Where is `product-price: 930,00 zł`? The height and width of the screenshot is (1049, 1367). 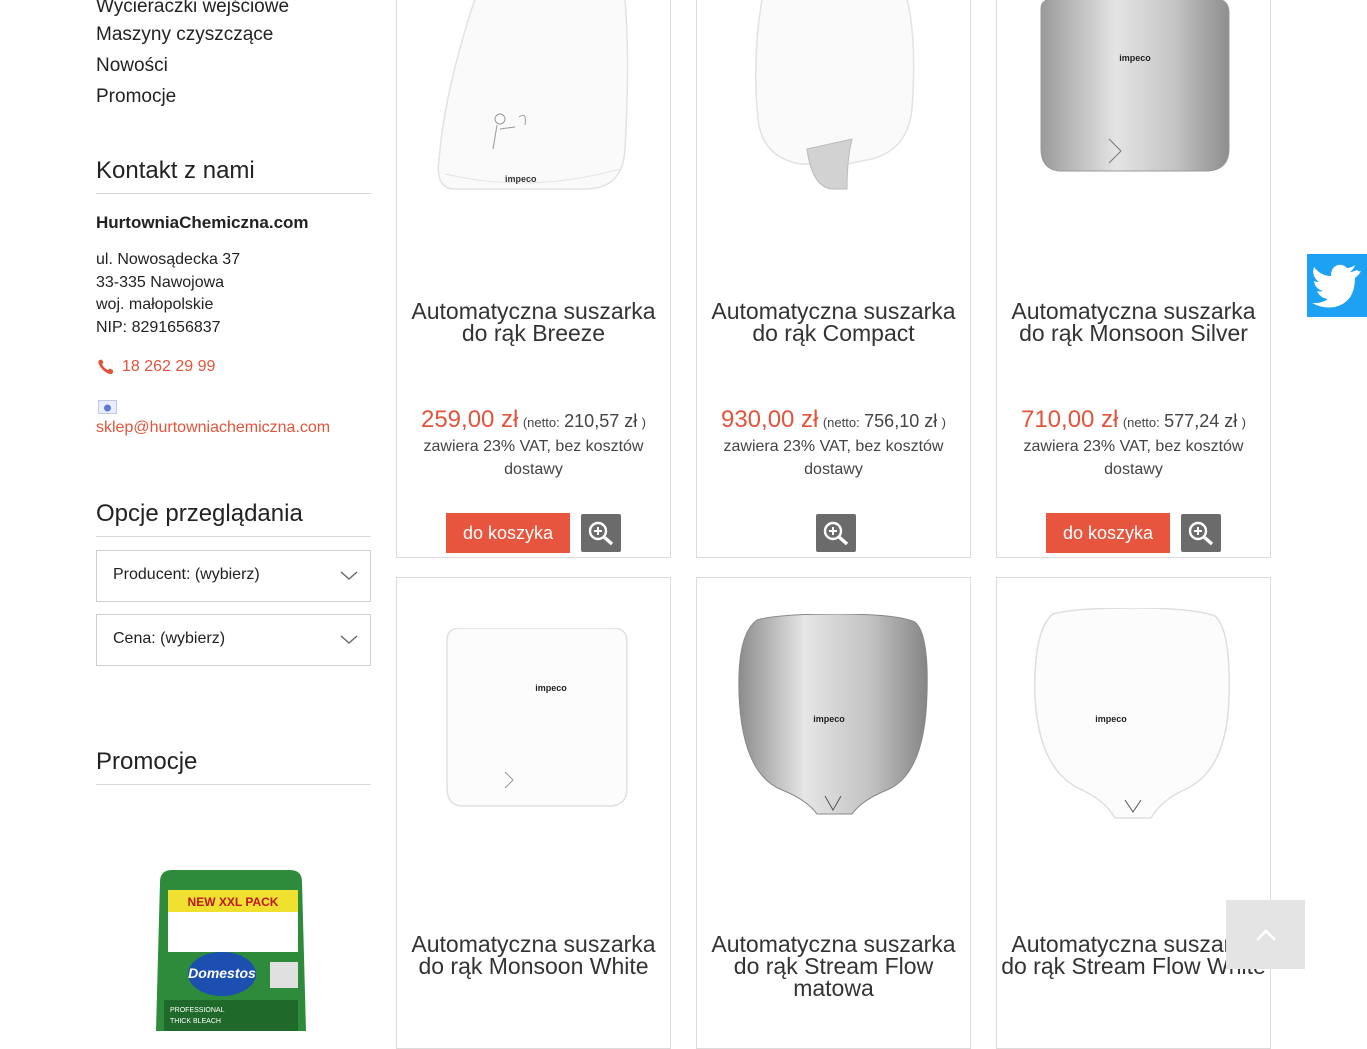 product-price: 930,00 zł is located at coordinates (769, 419).